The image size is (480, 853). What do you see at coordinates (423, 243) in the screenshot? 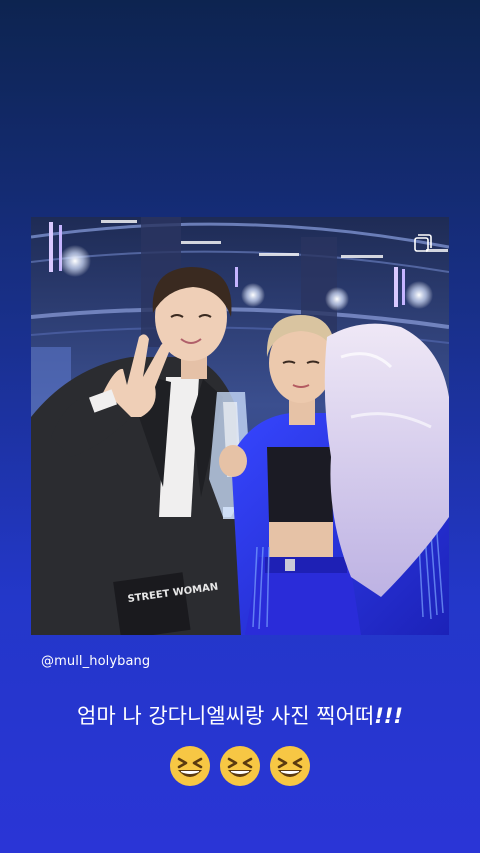
I see `multiple-photos-icon` at bounding box center [423, 243].